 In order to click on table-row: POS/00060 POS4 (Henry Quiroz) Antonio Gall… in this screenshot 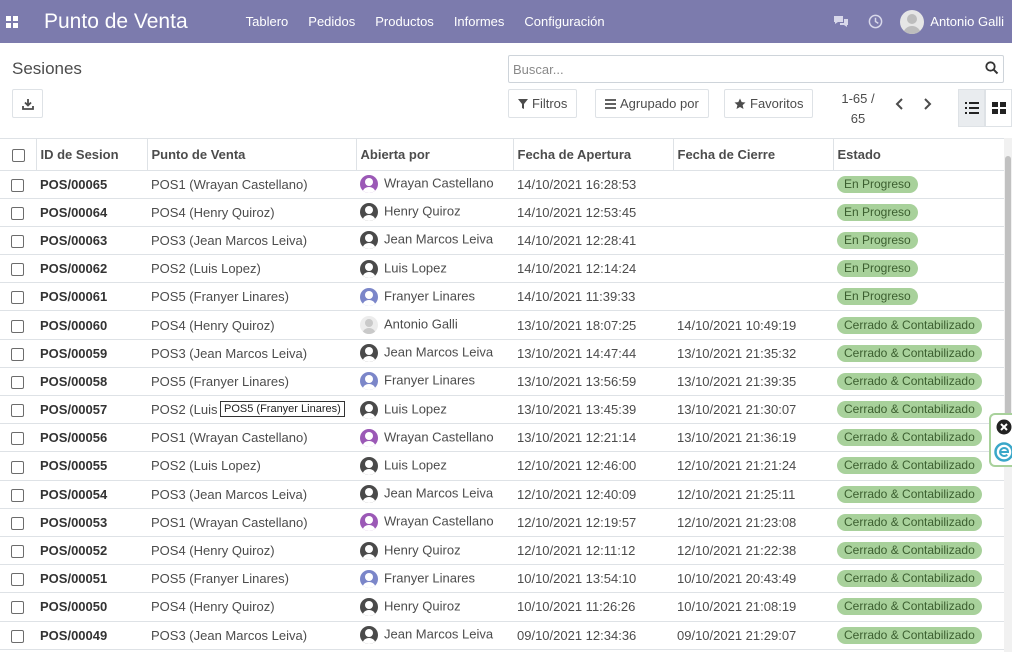, I will do `click(502, 325)`.